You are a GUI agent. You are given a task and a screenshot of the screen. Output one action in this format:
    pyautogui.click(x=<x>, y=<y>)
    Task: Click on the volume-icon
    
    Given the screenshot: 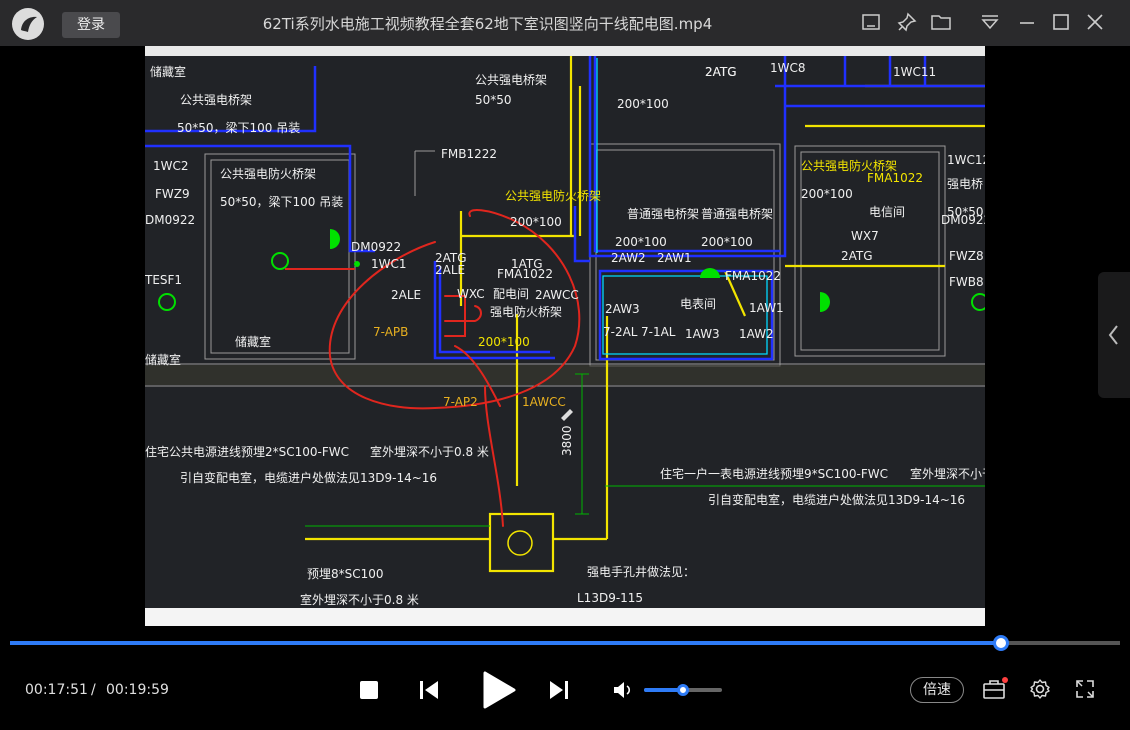 What is the action you would take?
    pyautogui.click(x=622, y=690)
    